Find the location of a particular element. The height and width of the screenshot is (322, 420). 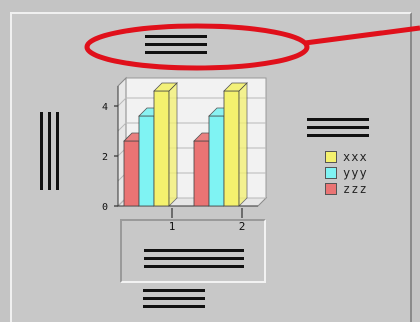

legend-swatch-yyy is located at coordinates (331, 173).